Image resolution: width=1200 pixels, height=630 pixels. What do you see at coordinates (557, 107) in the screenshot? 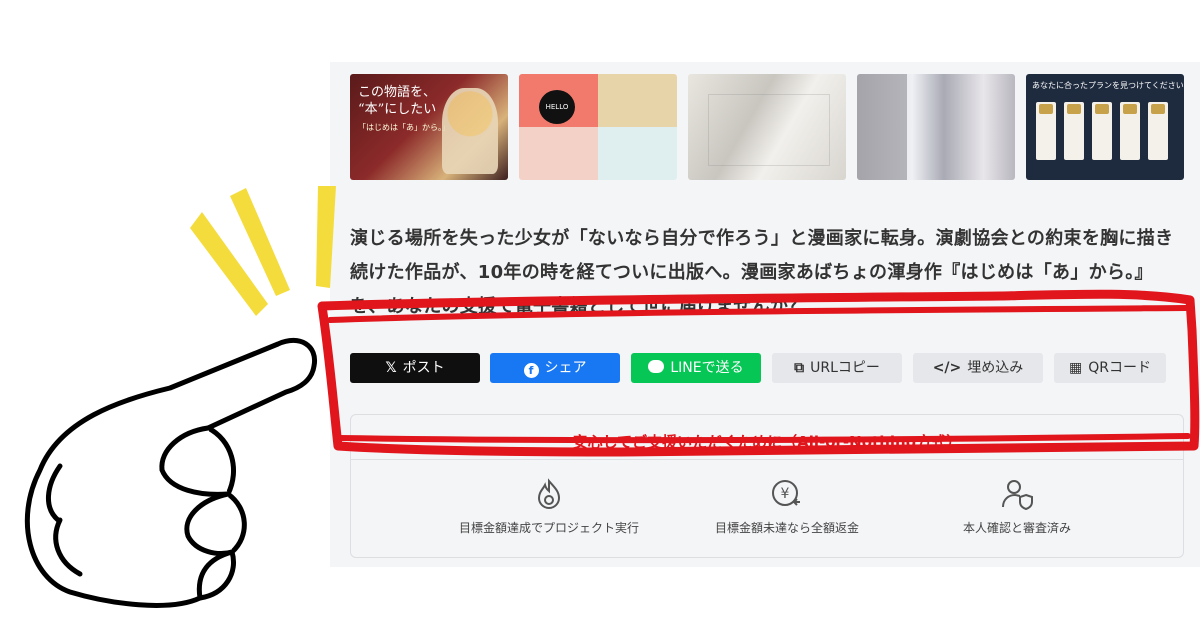
I see `hello-shirt: HELLO` at bounding box center [557, 107].